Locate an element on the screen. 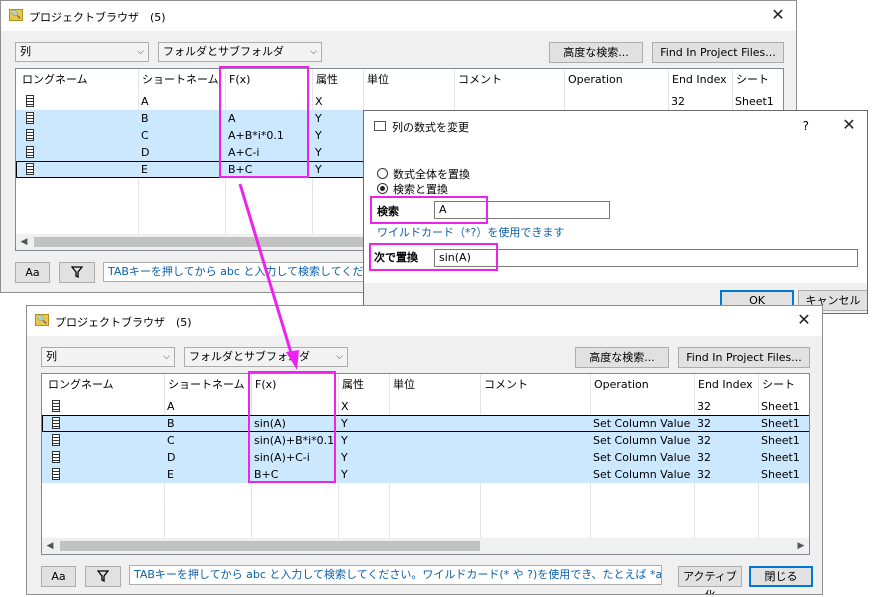 Image resolution: width=875 pixels, height=597 pixels. search-input: TABキーを押してから abc と入力して検索してくださ is located at coordinates (235, 272).